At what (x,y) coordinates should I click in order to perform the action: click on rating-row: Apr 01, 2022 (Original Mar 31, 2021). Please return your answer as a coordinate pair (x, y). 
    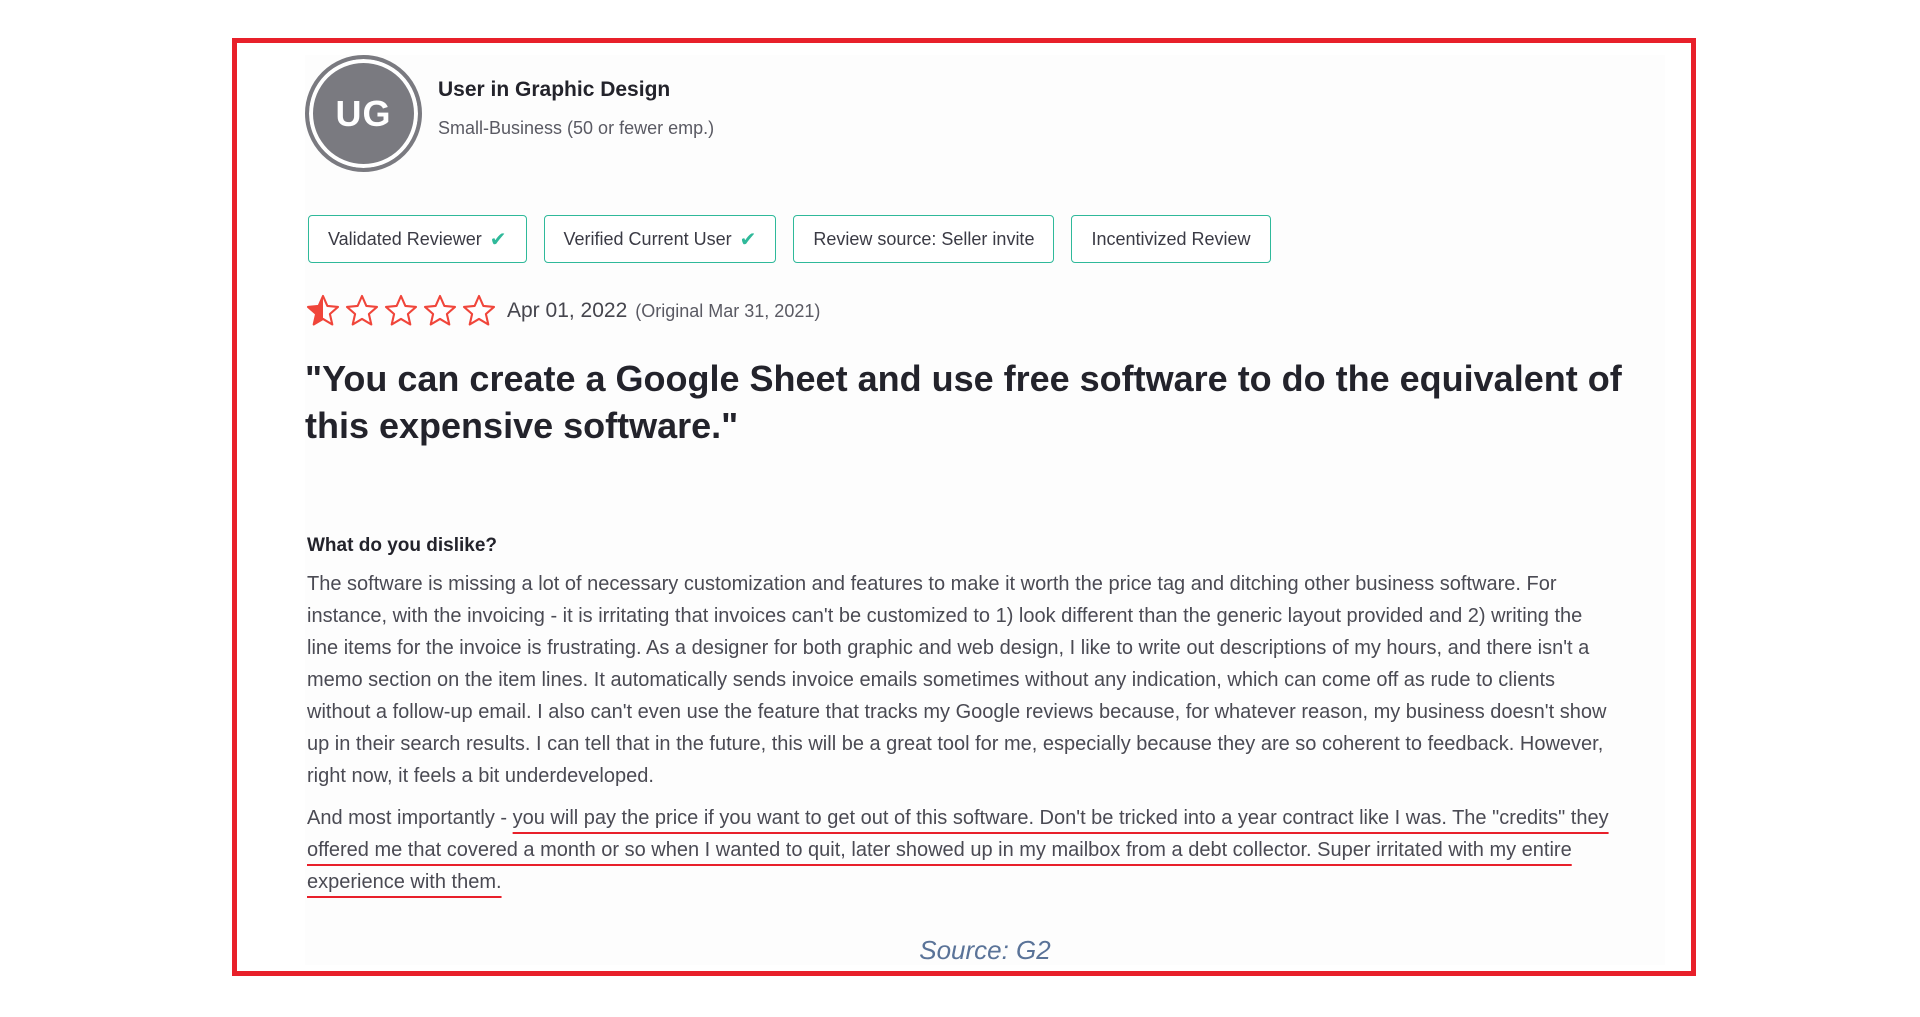
    Looking at the image, I should click on (562, 311).